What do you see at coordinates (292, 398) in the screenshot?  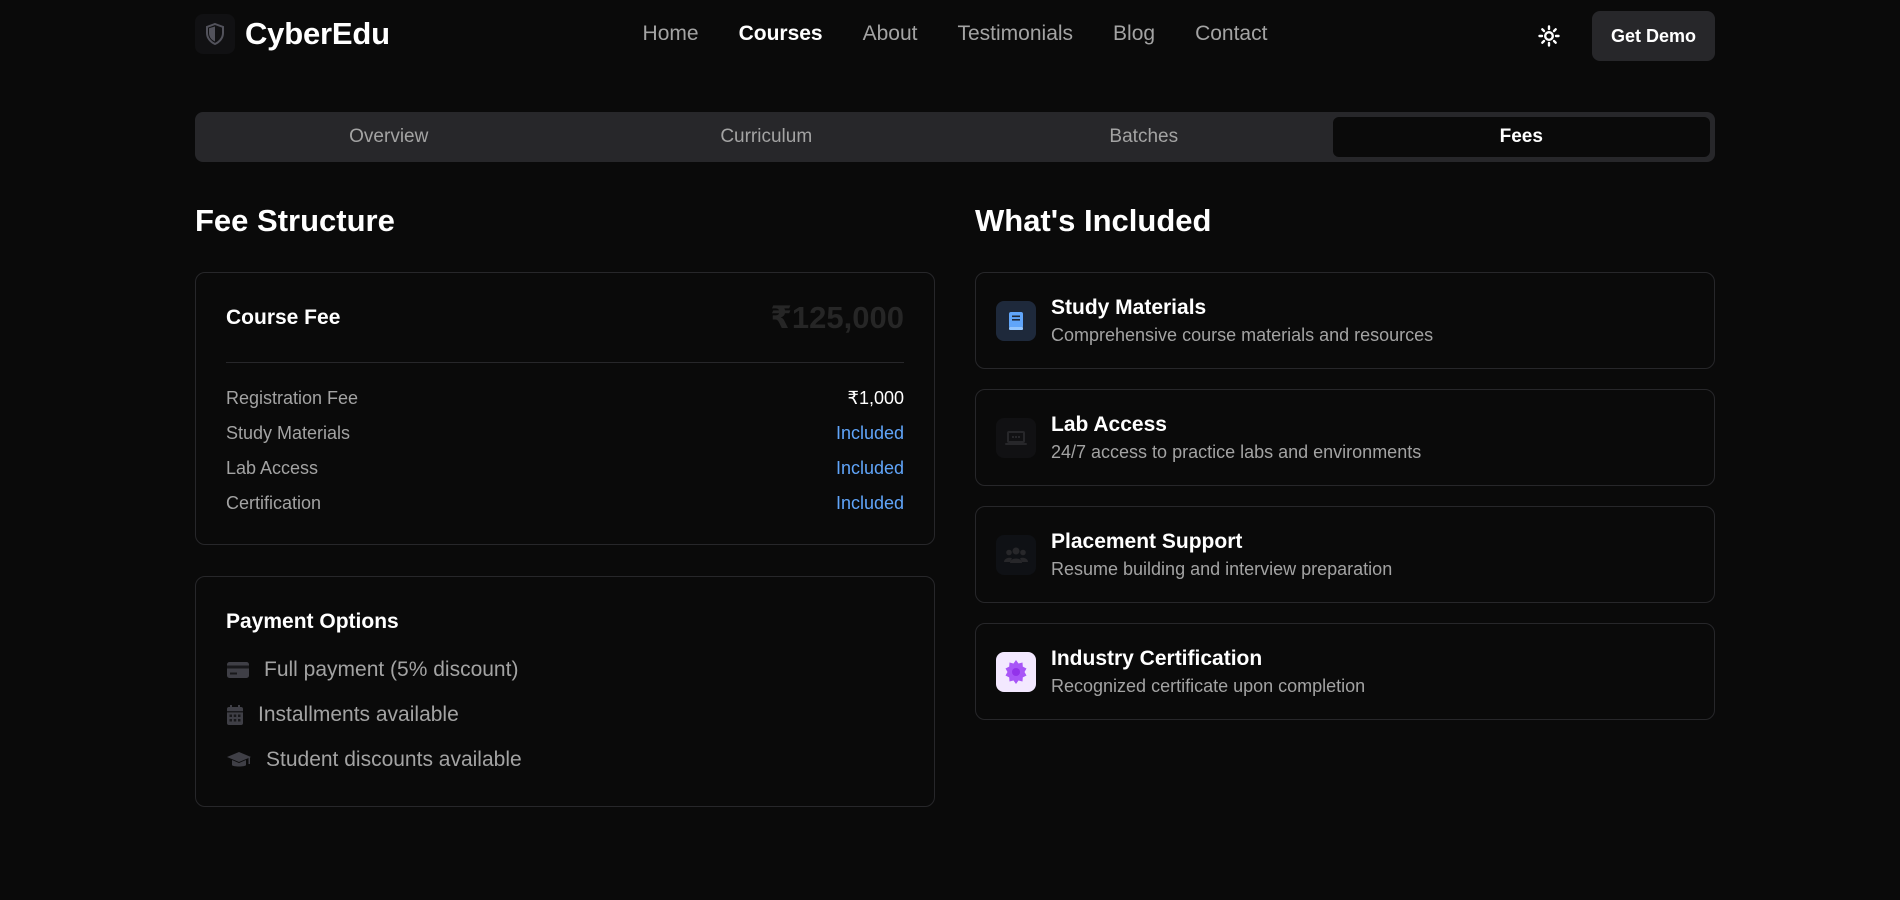 I see `fee-row-label: Registration Fee` at bounding box center [292, 398].